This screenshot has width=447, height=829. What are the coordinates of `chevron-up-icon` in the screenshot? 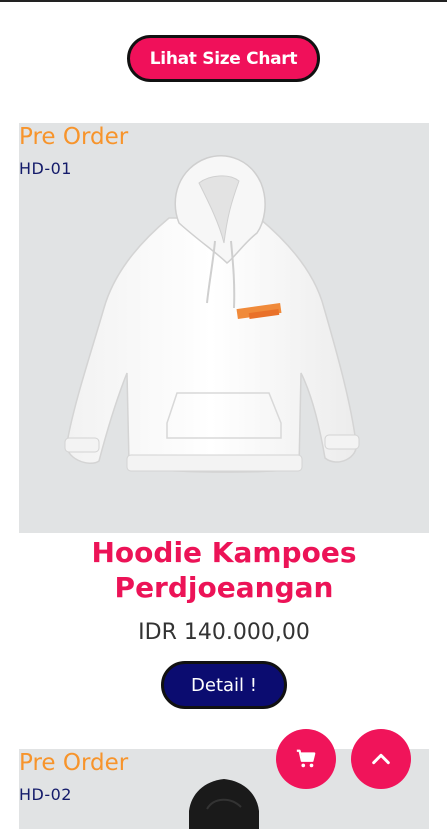 It's located at (381, 759).